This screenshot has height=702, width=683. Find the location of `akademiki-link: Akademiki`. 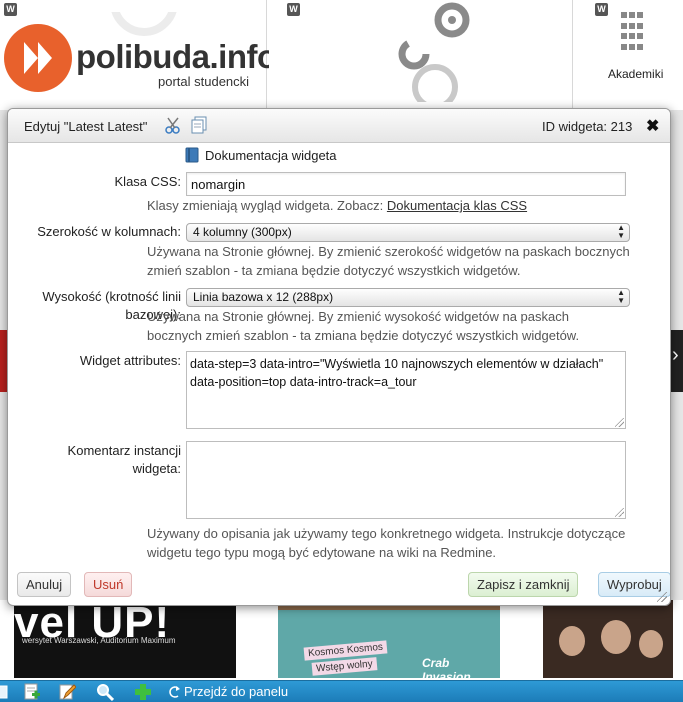

akademiki-link: Akademiki is located at coordinates (635, 74).